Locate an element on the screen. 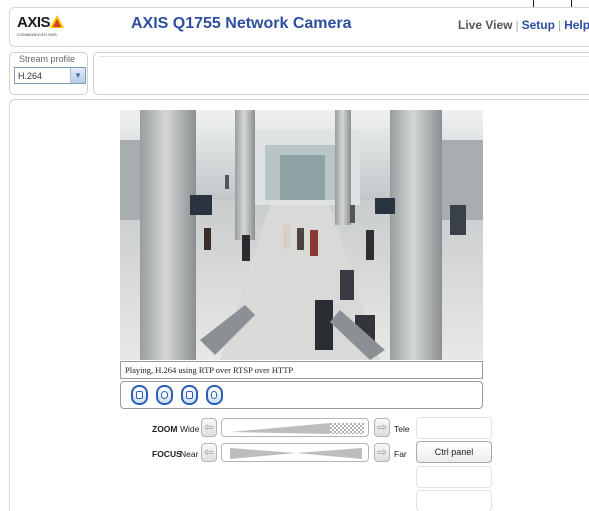  zoom-wide-label: Wide is located at coordinates (190, 429).